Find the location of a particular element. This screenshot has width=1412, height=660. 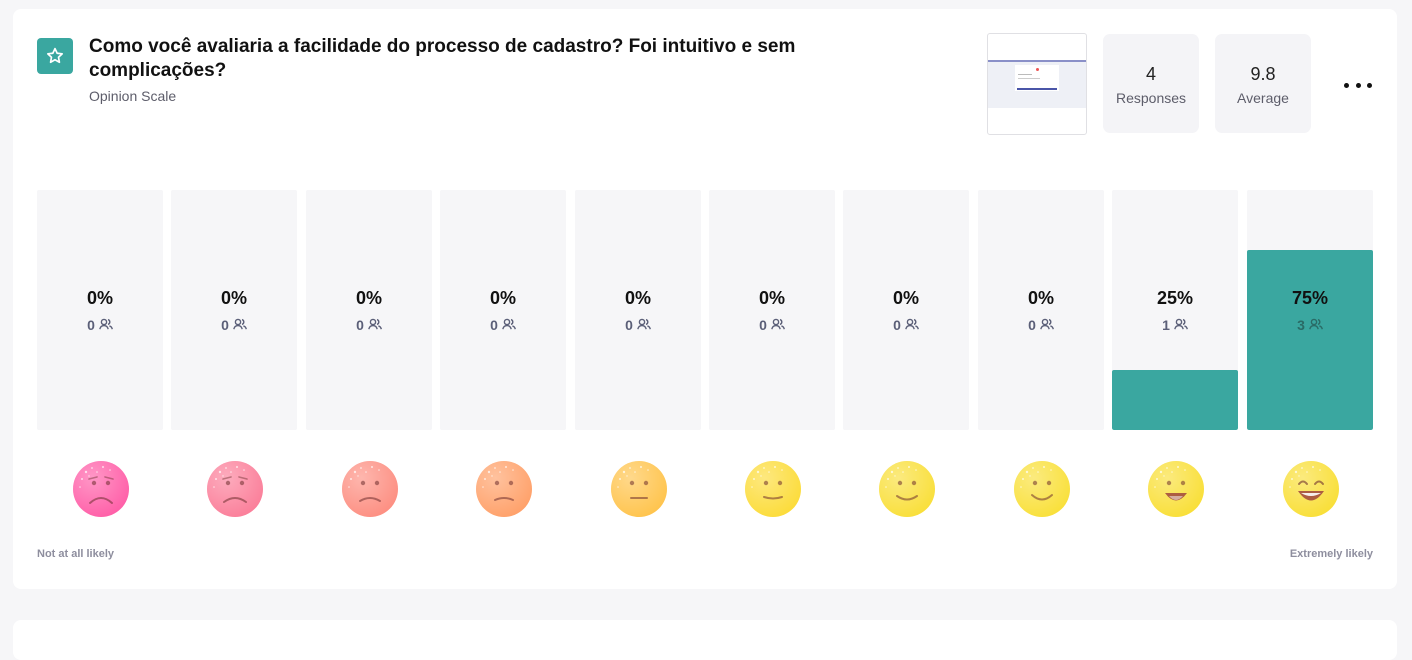

average-value: 9.8 is located at coordinates (1263, 74).